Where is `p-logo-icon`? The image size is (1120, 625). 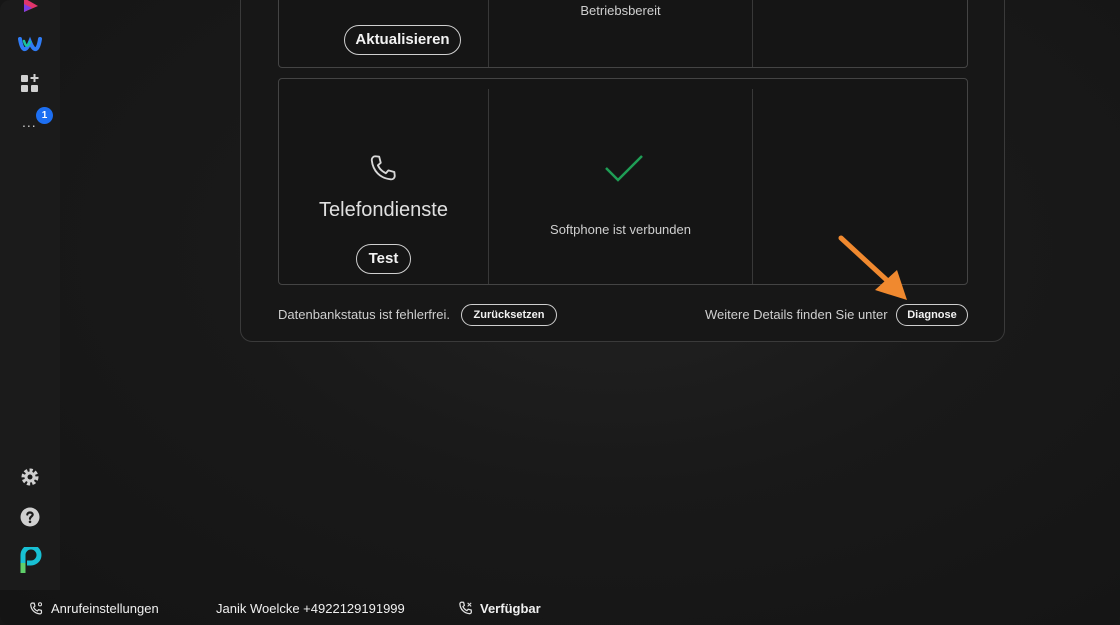 p-logo-icon is located at coordinates (31, 561).